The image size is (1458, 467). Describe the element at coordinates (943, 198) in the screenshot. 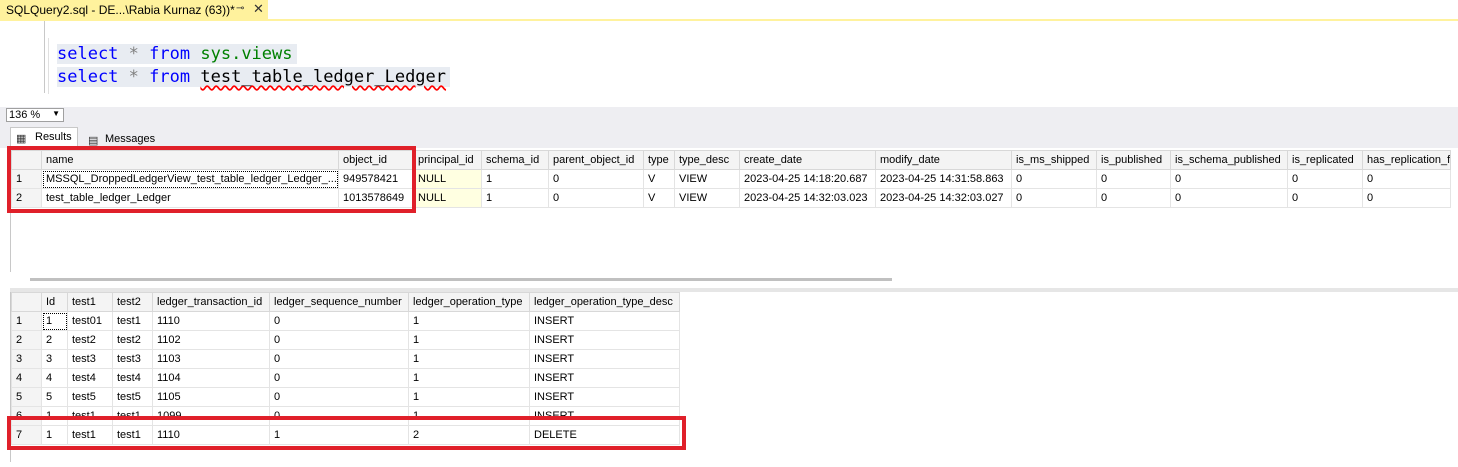

I see `table-cell: 2023-04-25 14:32:03.027` at that location.